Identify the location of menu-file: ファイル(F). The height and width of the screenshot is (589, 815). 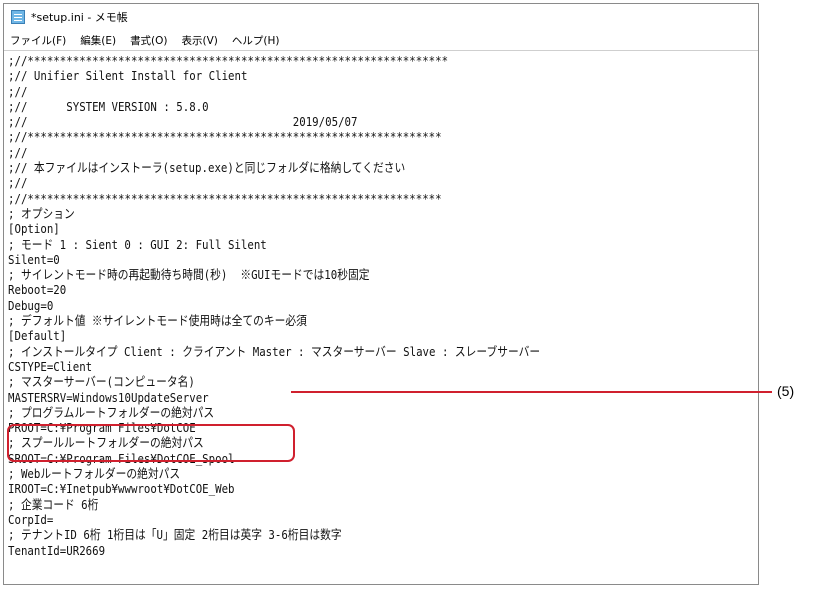
(38, 40).